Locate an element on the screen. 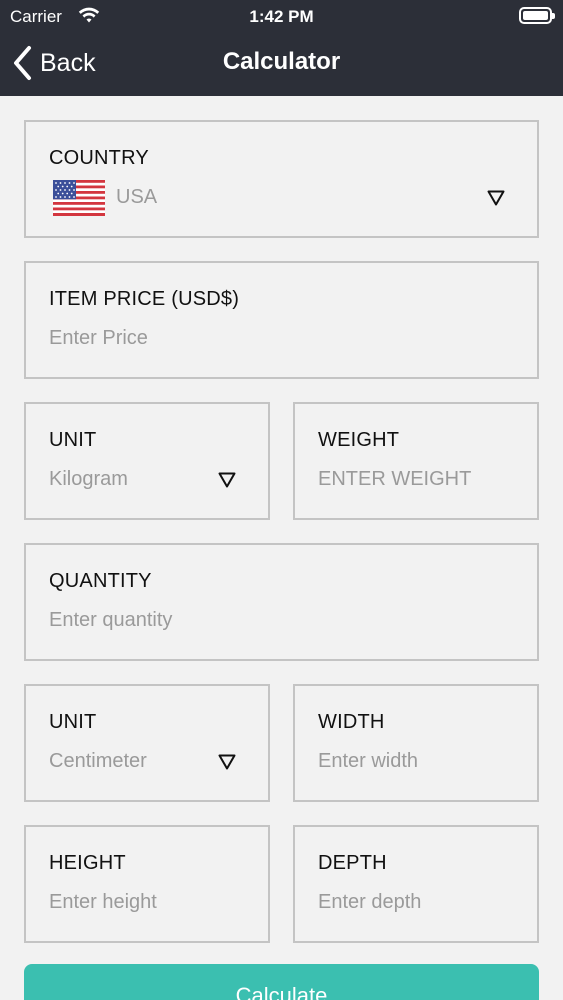  dimension-unit-label: UNIT is located at coordinates (73, 722).